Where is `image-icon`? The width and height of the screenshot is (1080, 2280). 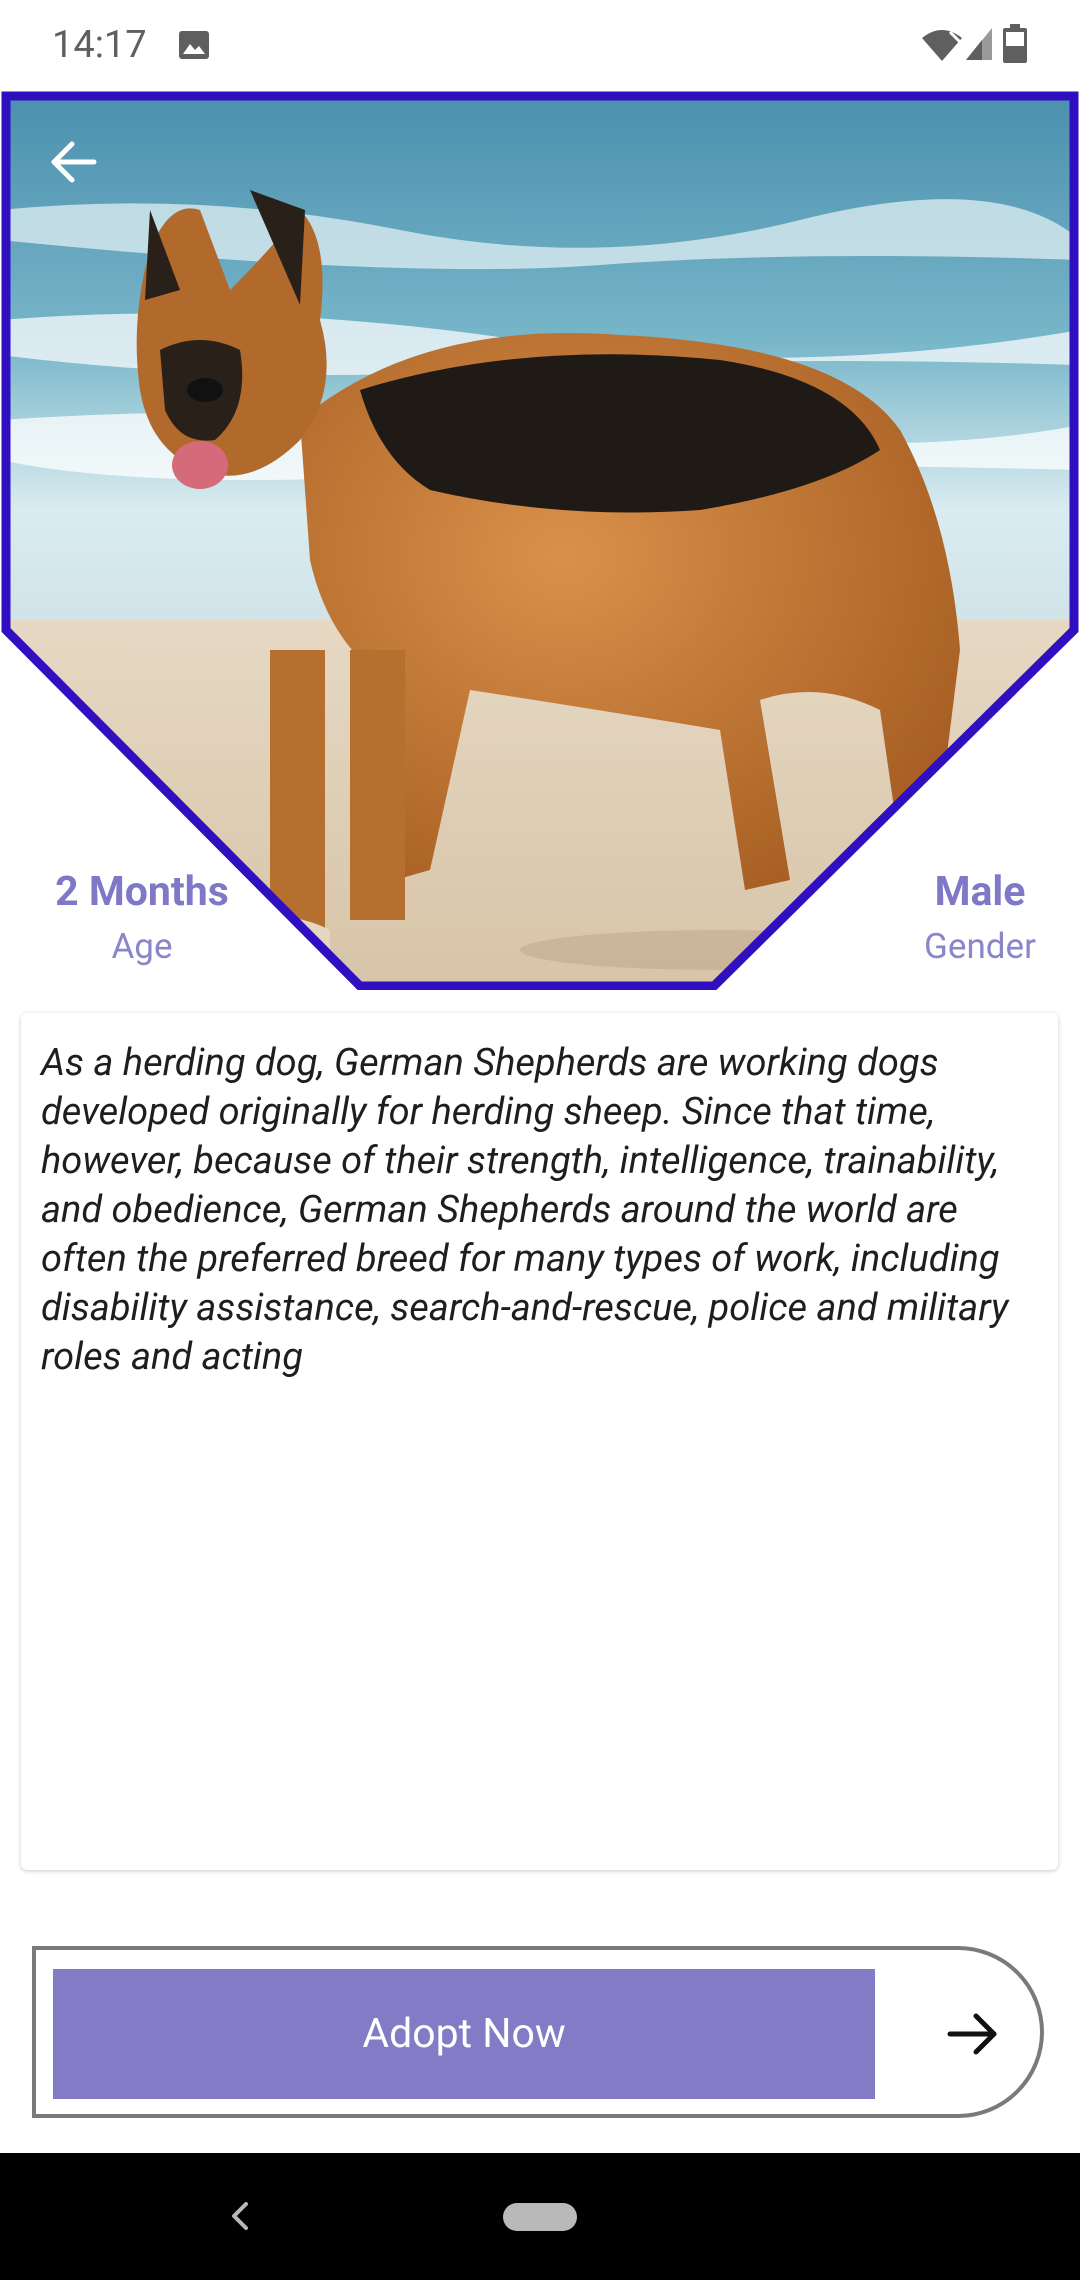
image-icon is located at coordinates (194, 45).